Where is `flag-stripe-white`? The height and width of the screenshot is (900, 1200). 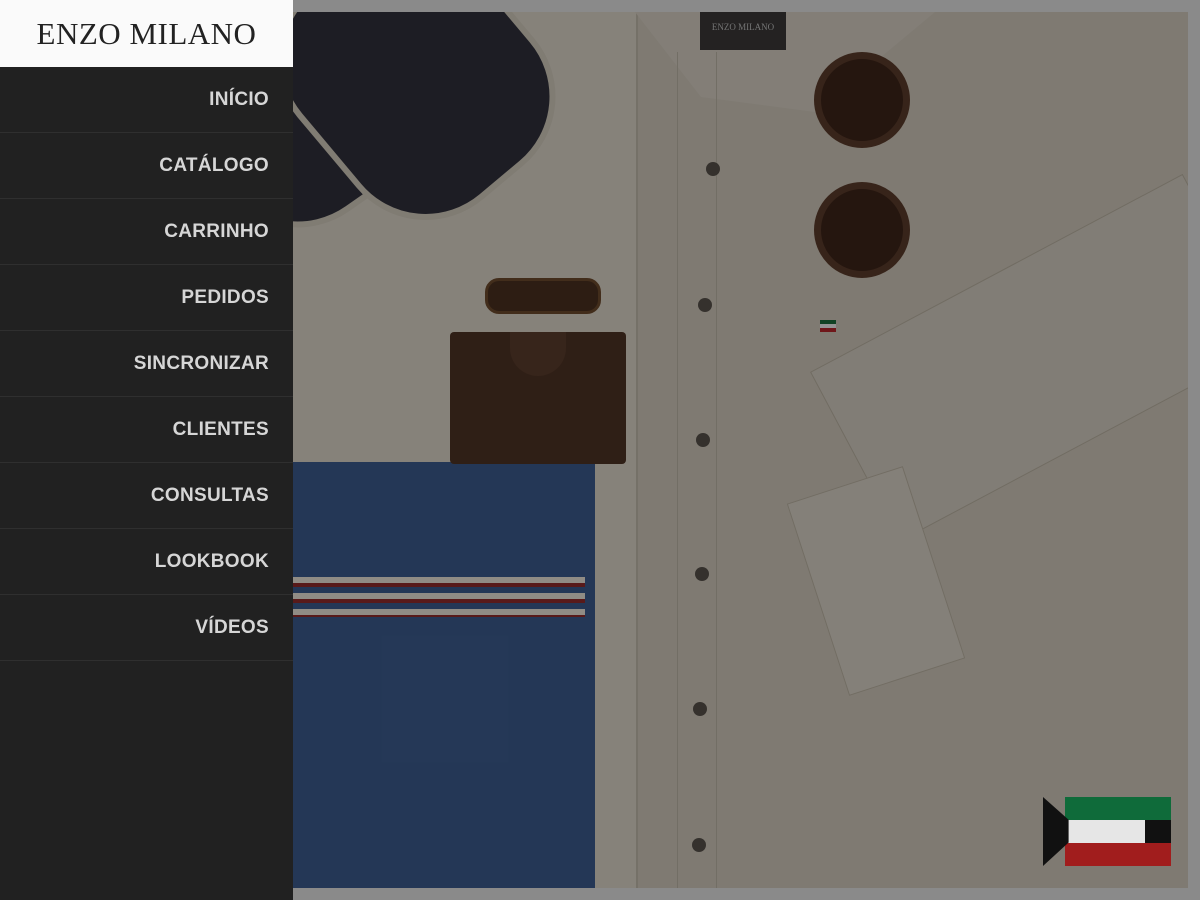
flag-stripe-white is located at coordinates (1105, 831).